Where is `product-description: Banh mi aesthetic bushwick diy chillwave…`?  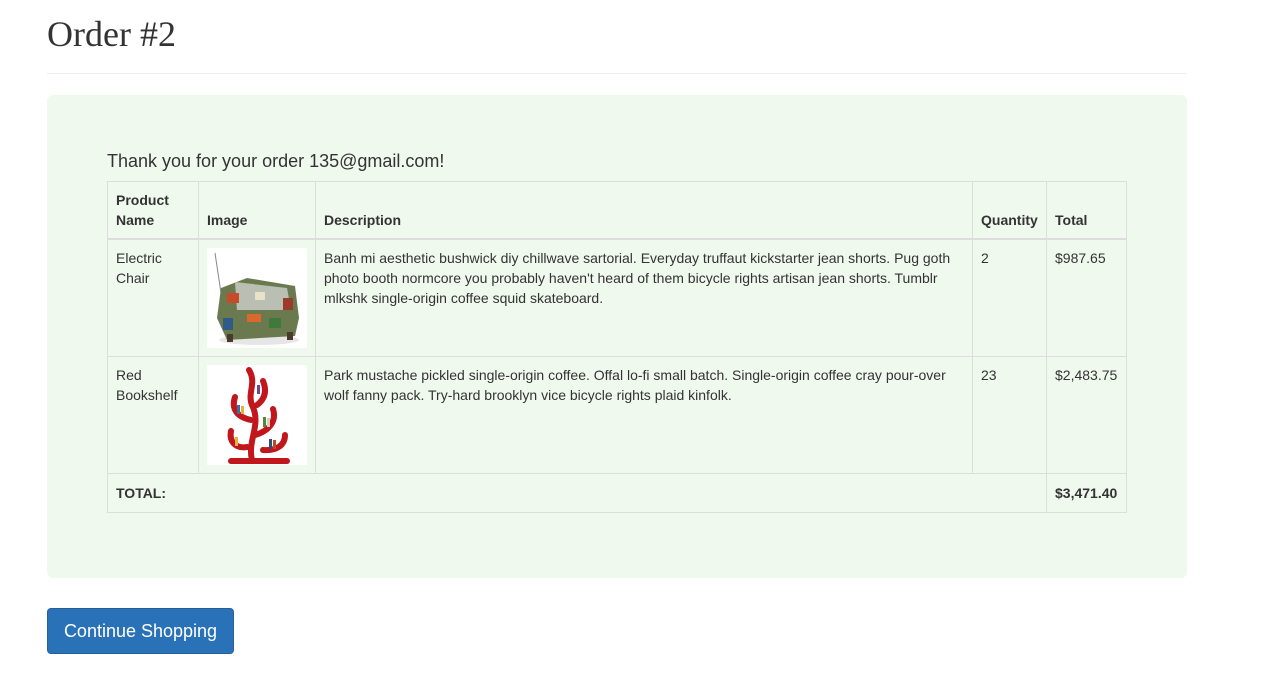
product-description: Banh mi aesthetic bushwick diy chillwave… is located at coordinates (644, 297).